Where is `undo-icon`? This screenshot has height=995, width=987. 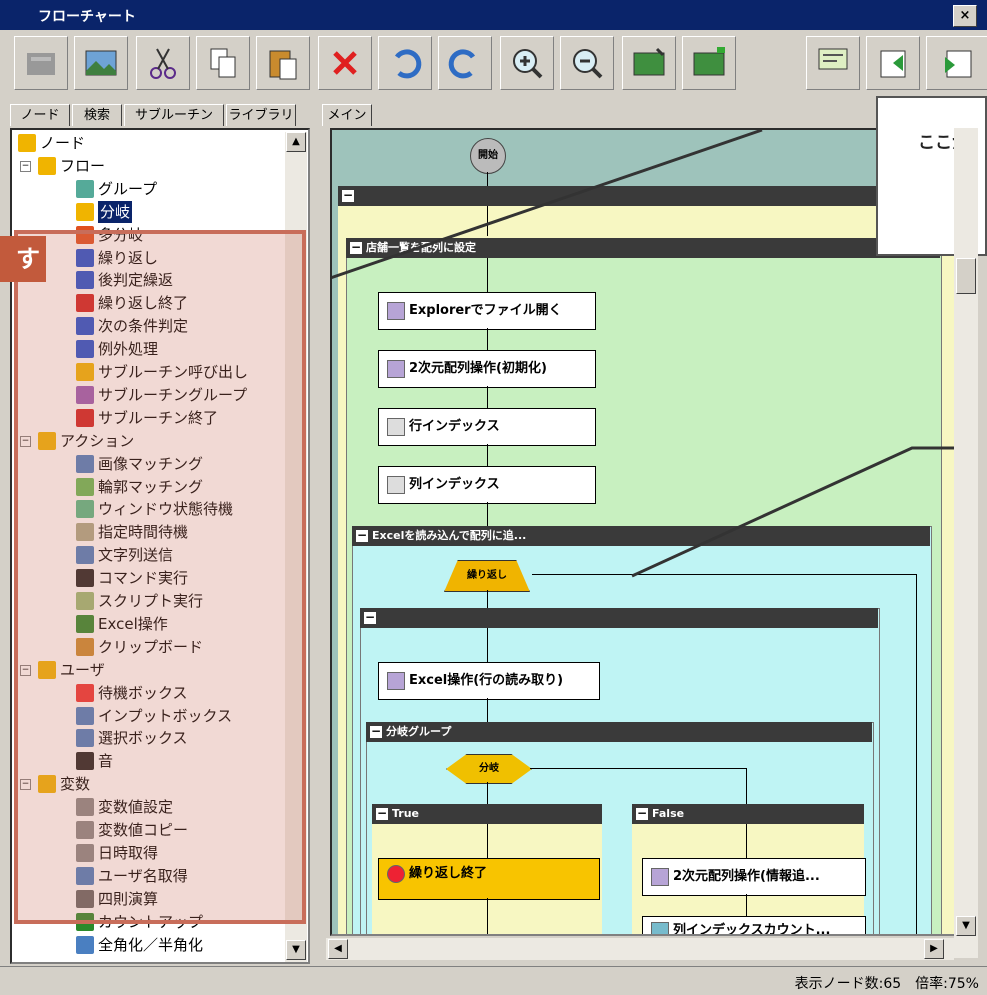
undo-icon is located at coordinates (408, 64).